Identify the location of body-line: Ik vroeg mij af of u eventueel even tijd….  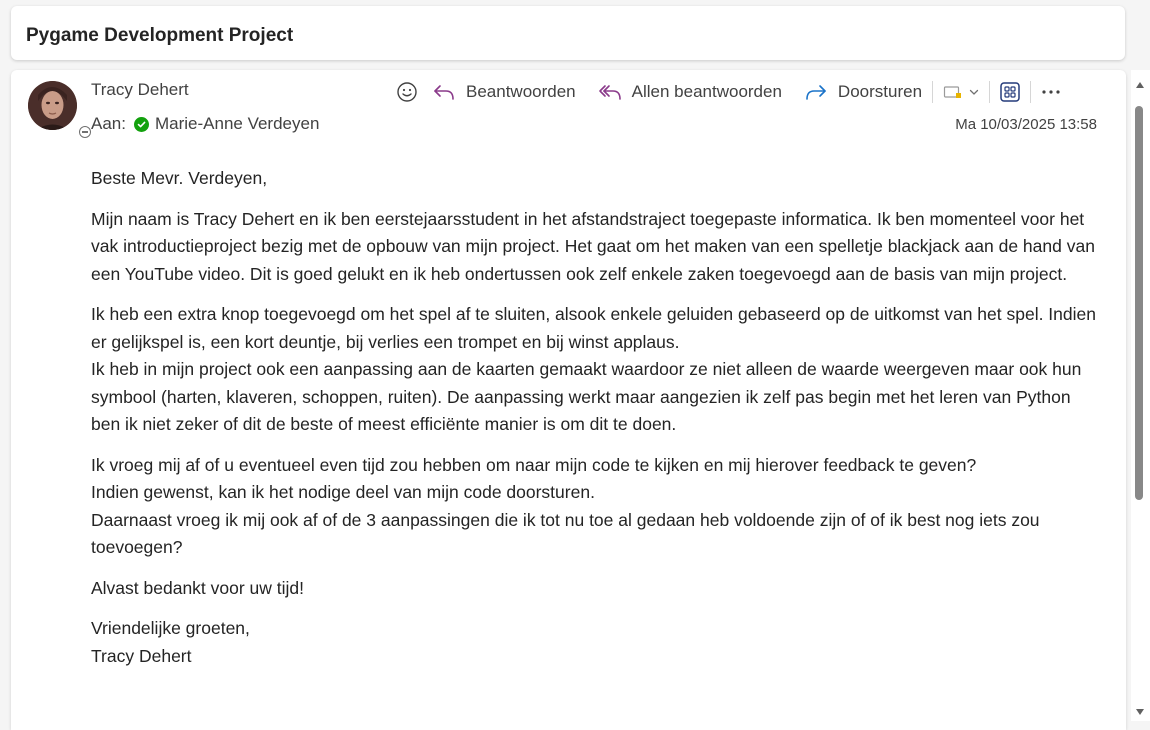
(534, 464).